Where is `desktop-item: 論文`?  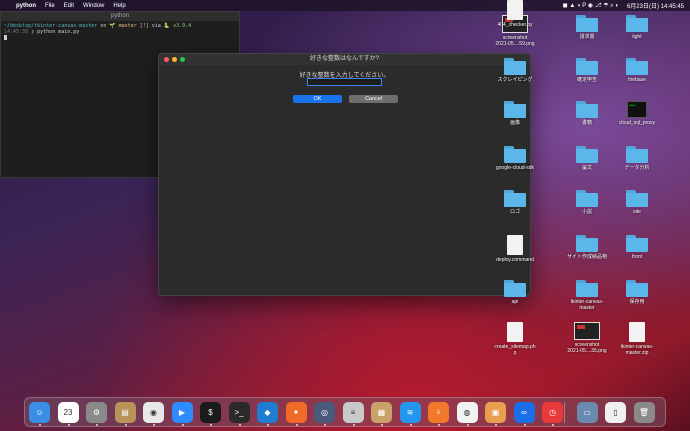
desktop-item: 論文 is located at coordinates (587, 158).